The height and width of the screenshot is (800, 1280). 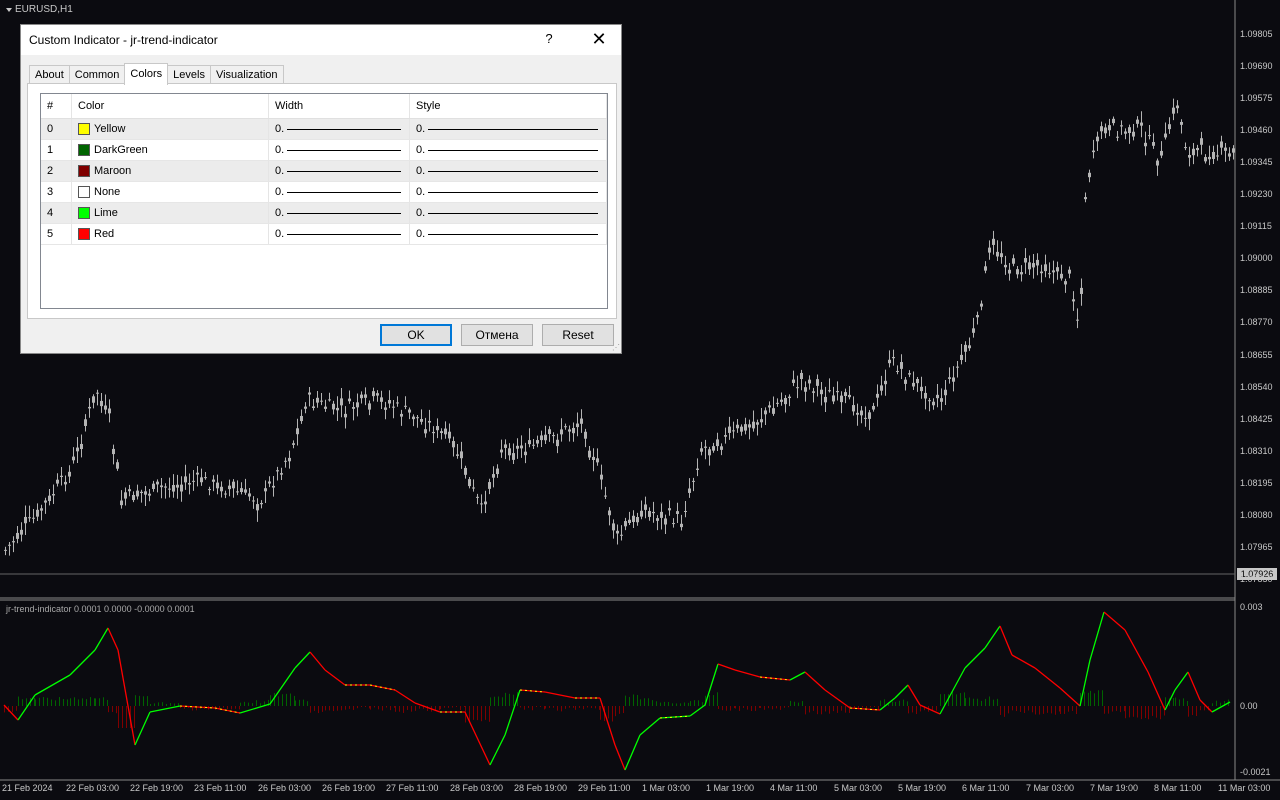 What do you see at coordinates (858, 788) in the screenshot?
I see `time-tick: 5 Mar 03:00` at bounding box center [858, 788].